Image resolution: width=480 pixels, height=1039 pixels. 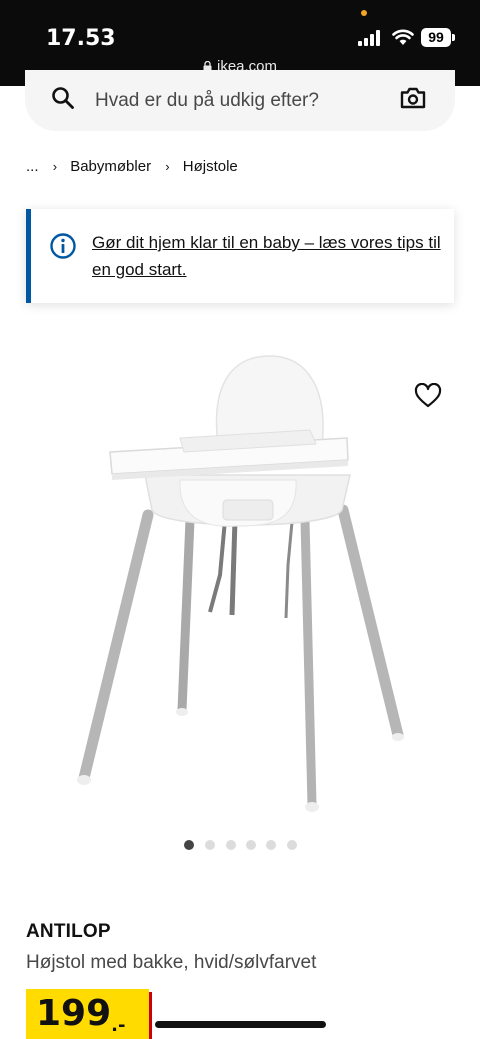 I want to click on search-bar: Hvad er du på udkig efter?, so click(x=240, y=100).